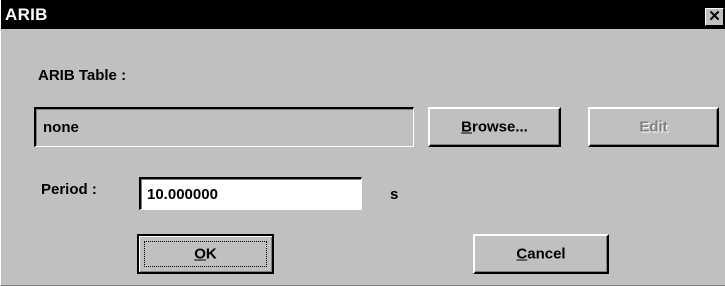 The image size is (725, 286). I want to click on browse-hotkey: B, so click(466, 127).